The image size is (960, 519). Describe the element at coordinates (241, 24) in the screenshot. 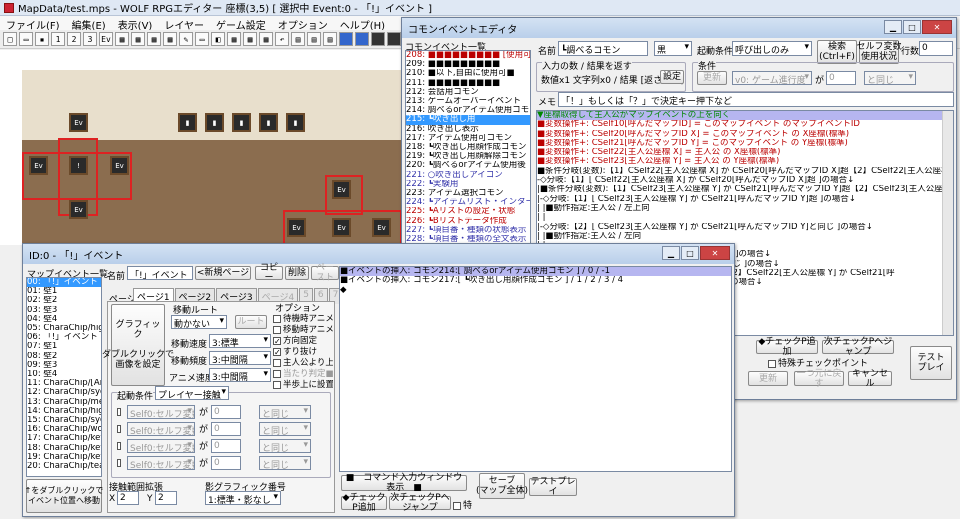

I see `menu-game-settings: ゲーム設定` at that location.